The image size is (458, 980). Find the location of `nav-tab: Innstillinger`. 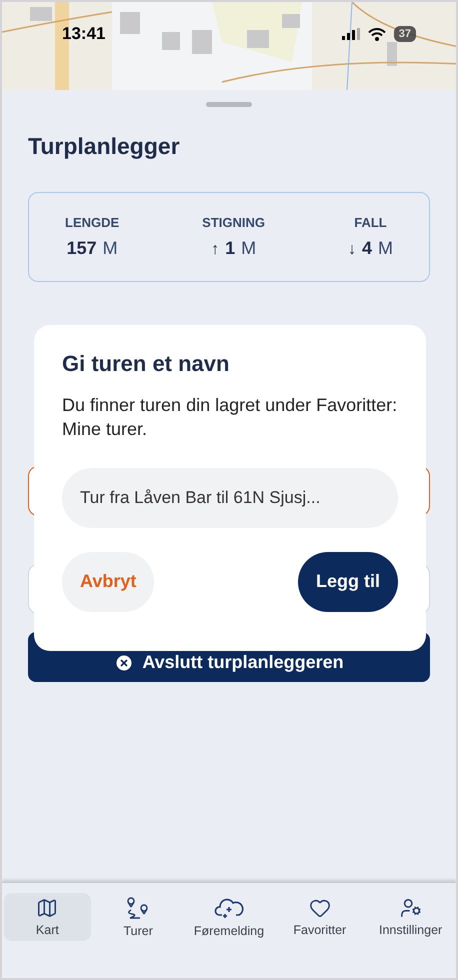

nav-tab: Innstillinger is located at coordinates (410, 917).